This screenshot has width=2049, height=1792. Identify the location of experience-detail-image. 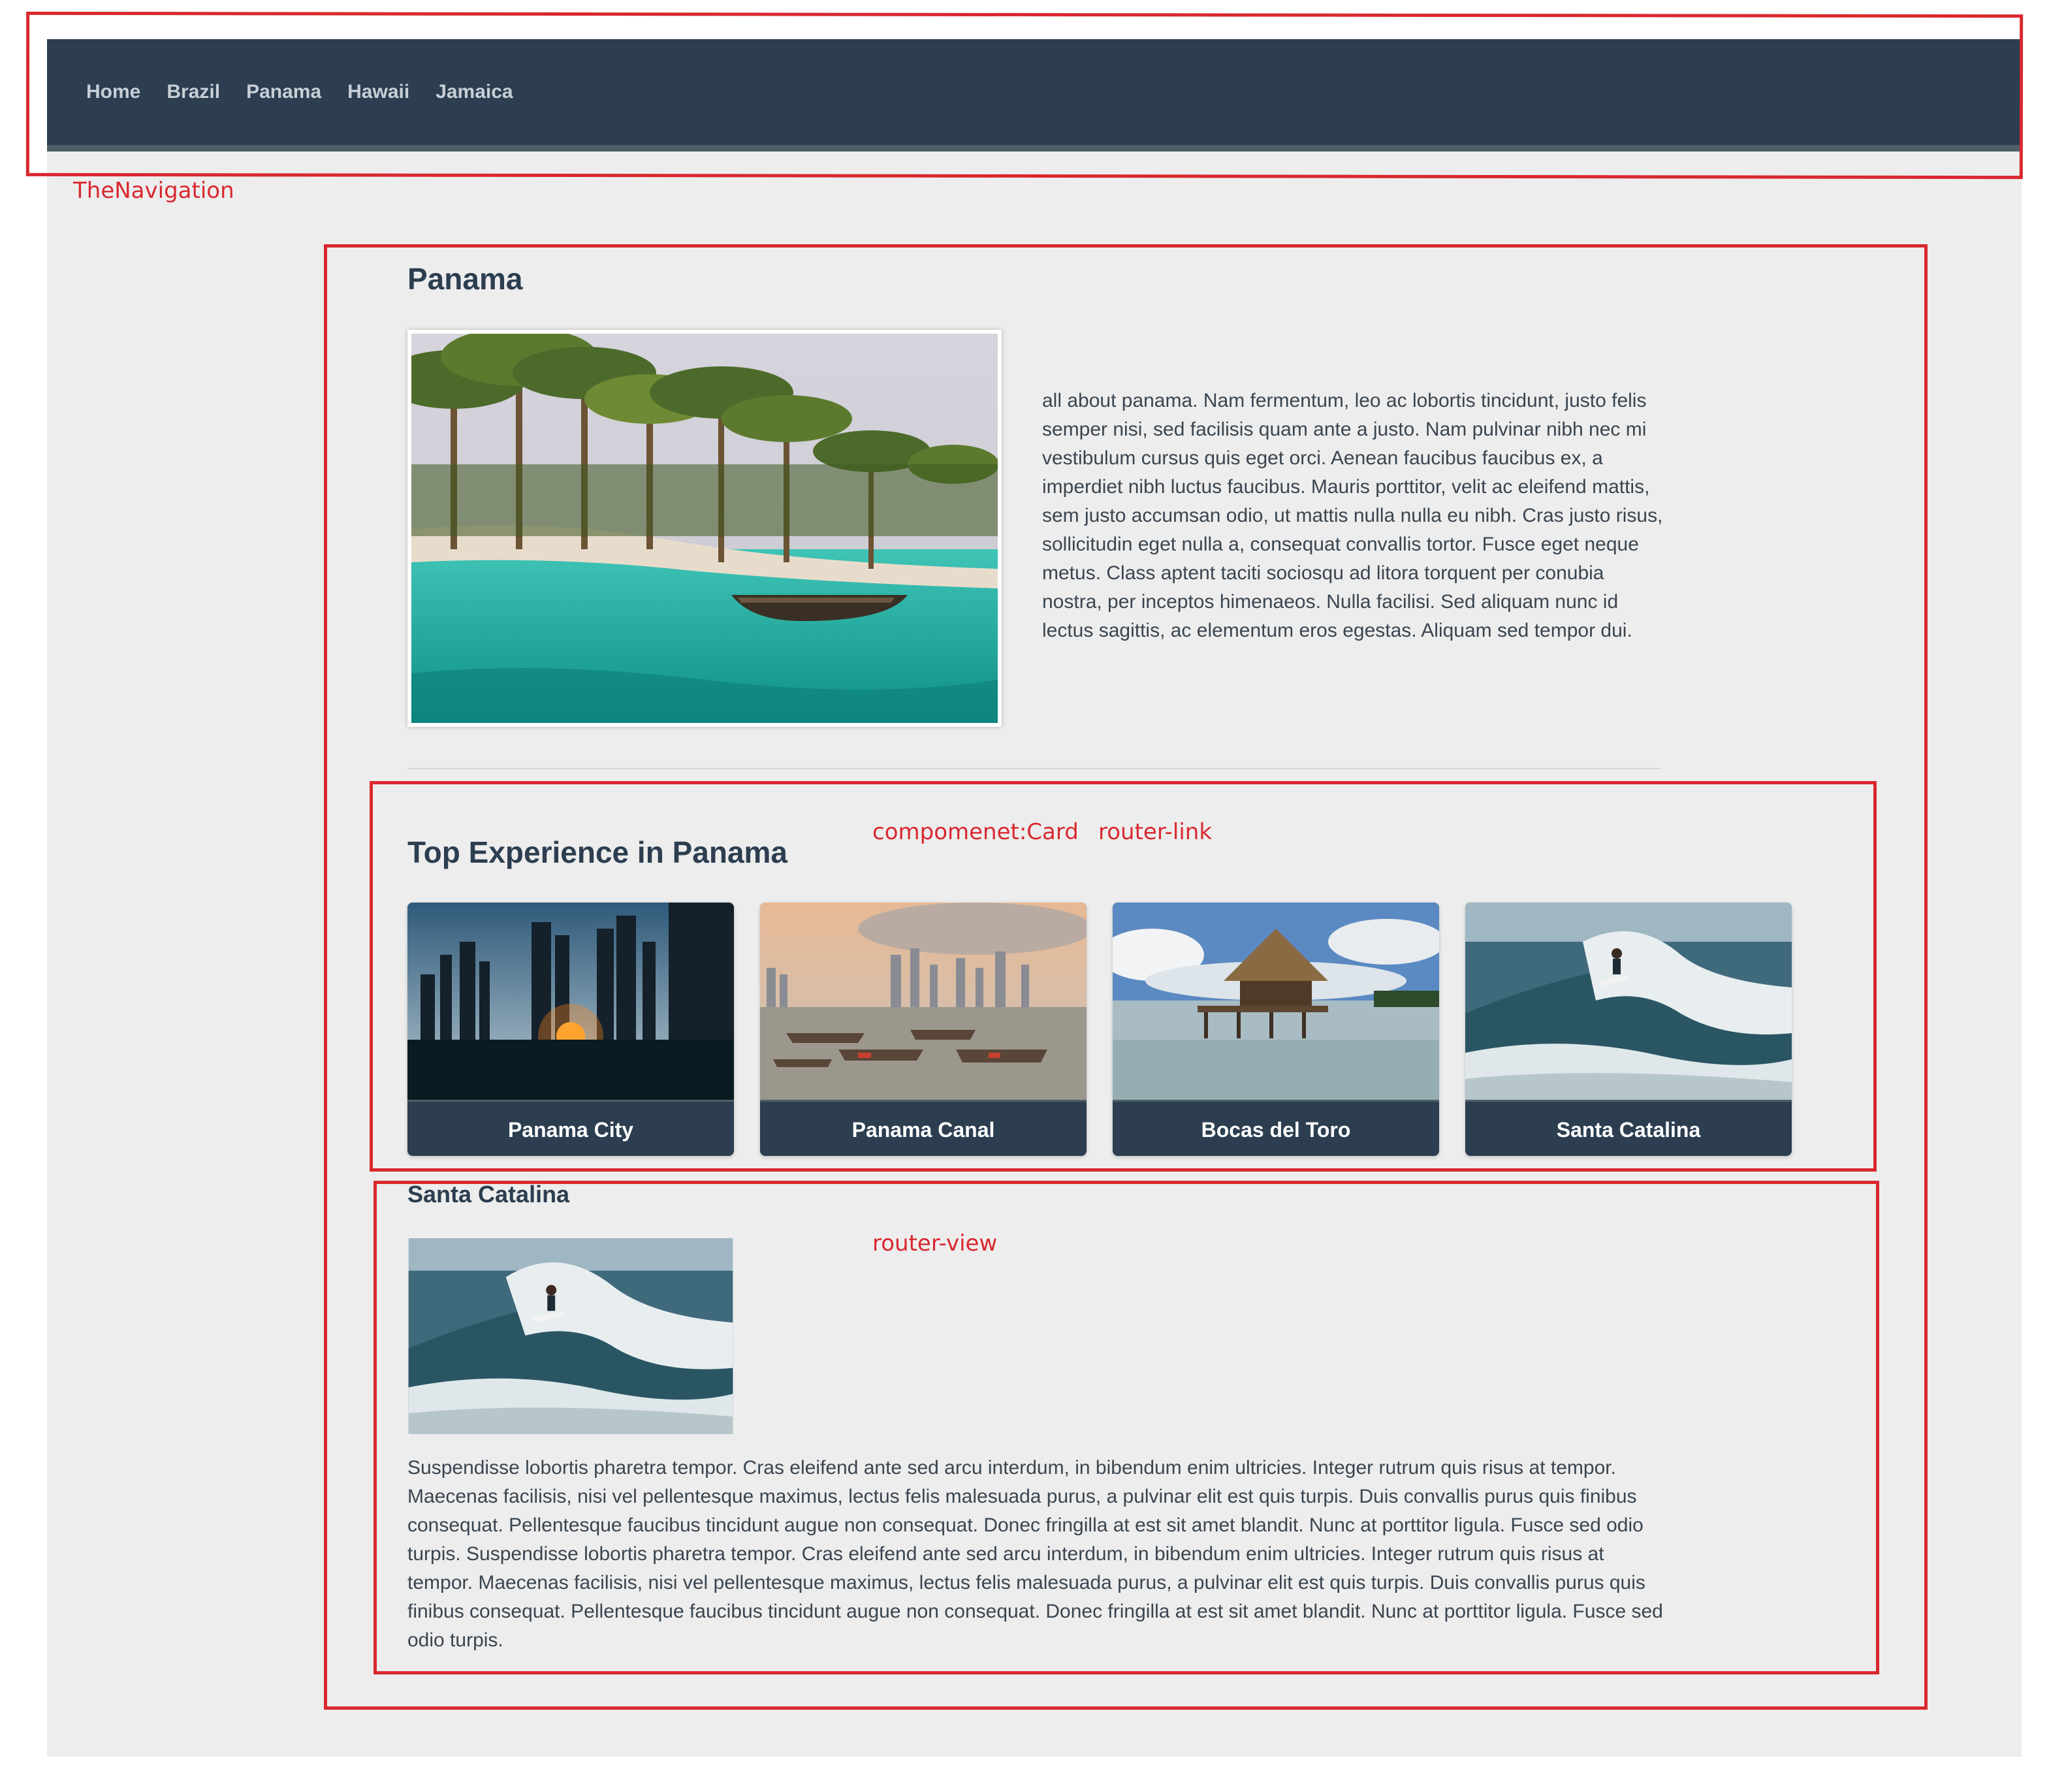
(570, 1336).